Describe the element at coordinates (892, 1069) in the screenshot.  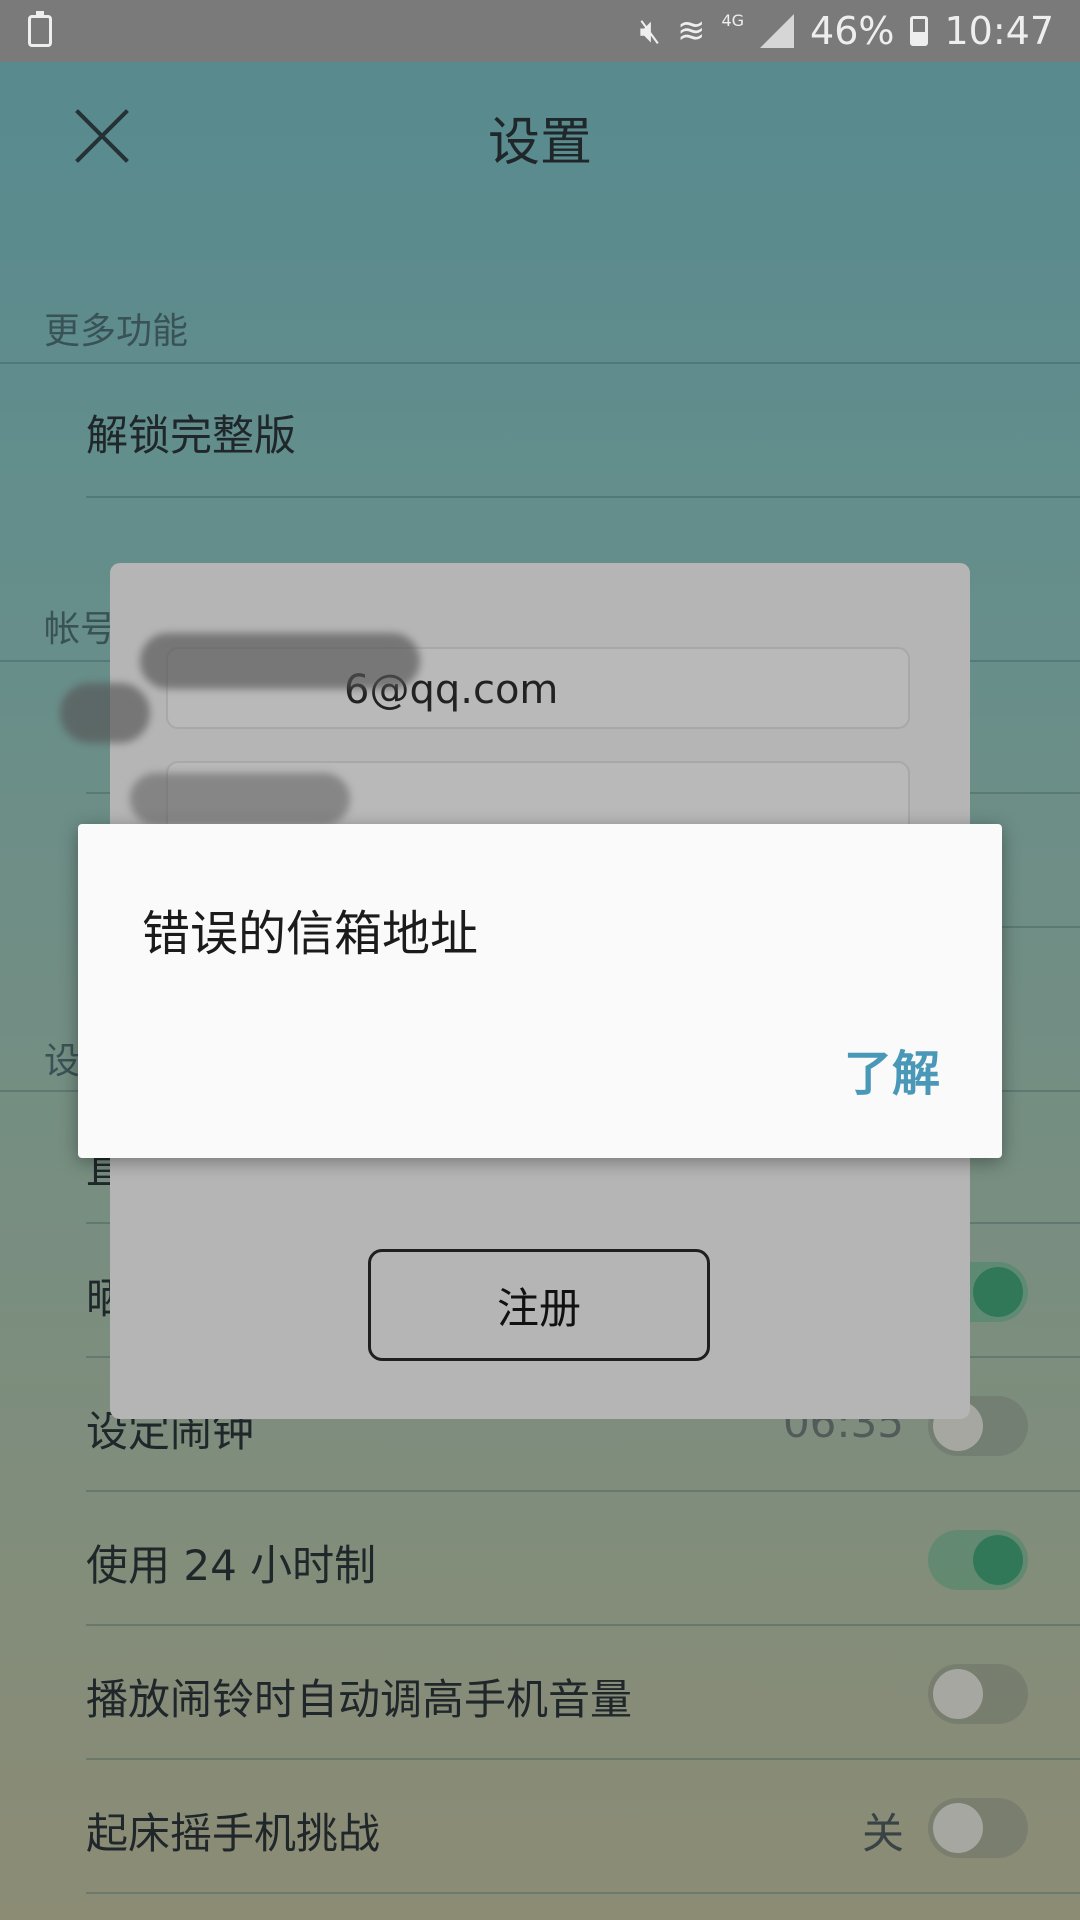
I see `dialog-ok-button: 了解` at that location.